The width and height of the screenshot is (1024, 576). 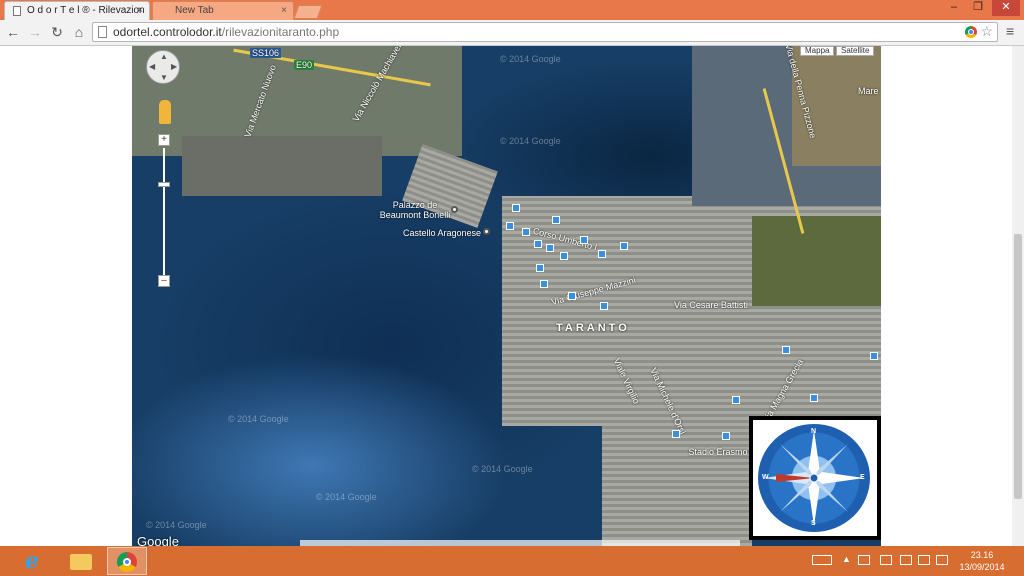 What do you see at coordinates (814, 431) in the screenshot?
I see `compass-north-label: N` at bounding box center [814, 431].